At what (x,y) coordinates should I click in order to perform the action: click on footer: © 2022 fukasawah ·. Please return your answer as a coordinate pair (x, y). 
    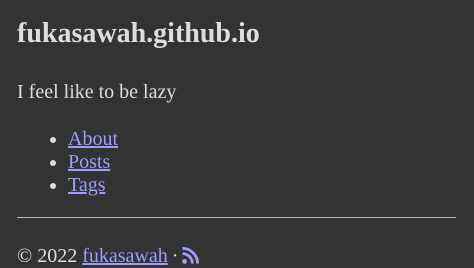
    Looking at the image, I should click on (108, 256).